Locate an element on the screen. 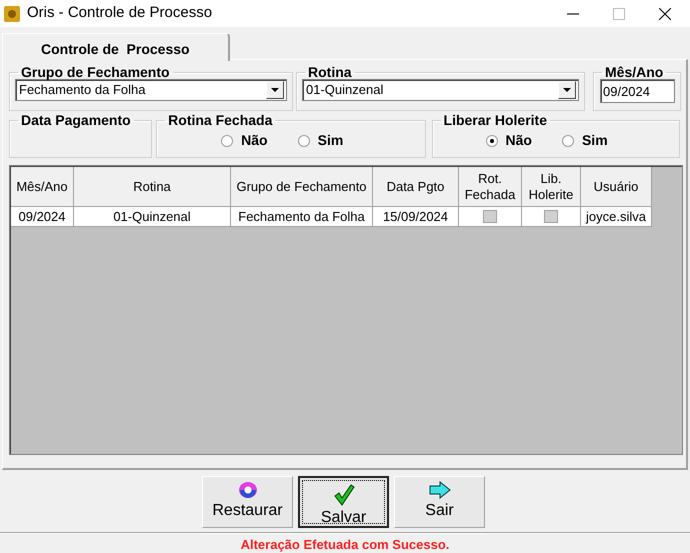  button: Restaurar is located at coordinates (247, 502).